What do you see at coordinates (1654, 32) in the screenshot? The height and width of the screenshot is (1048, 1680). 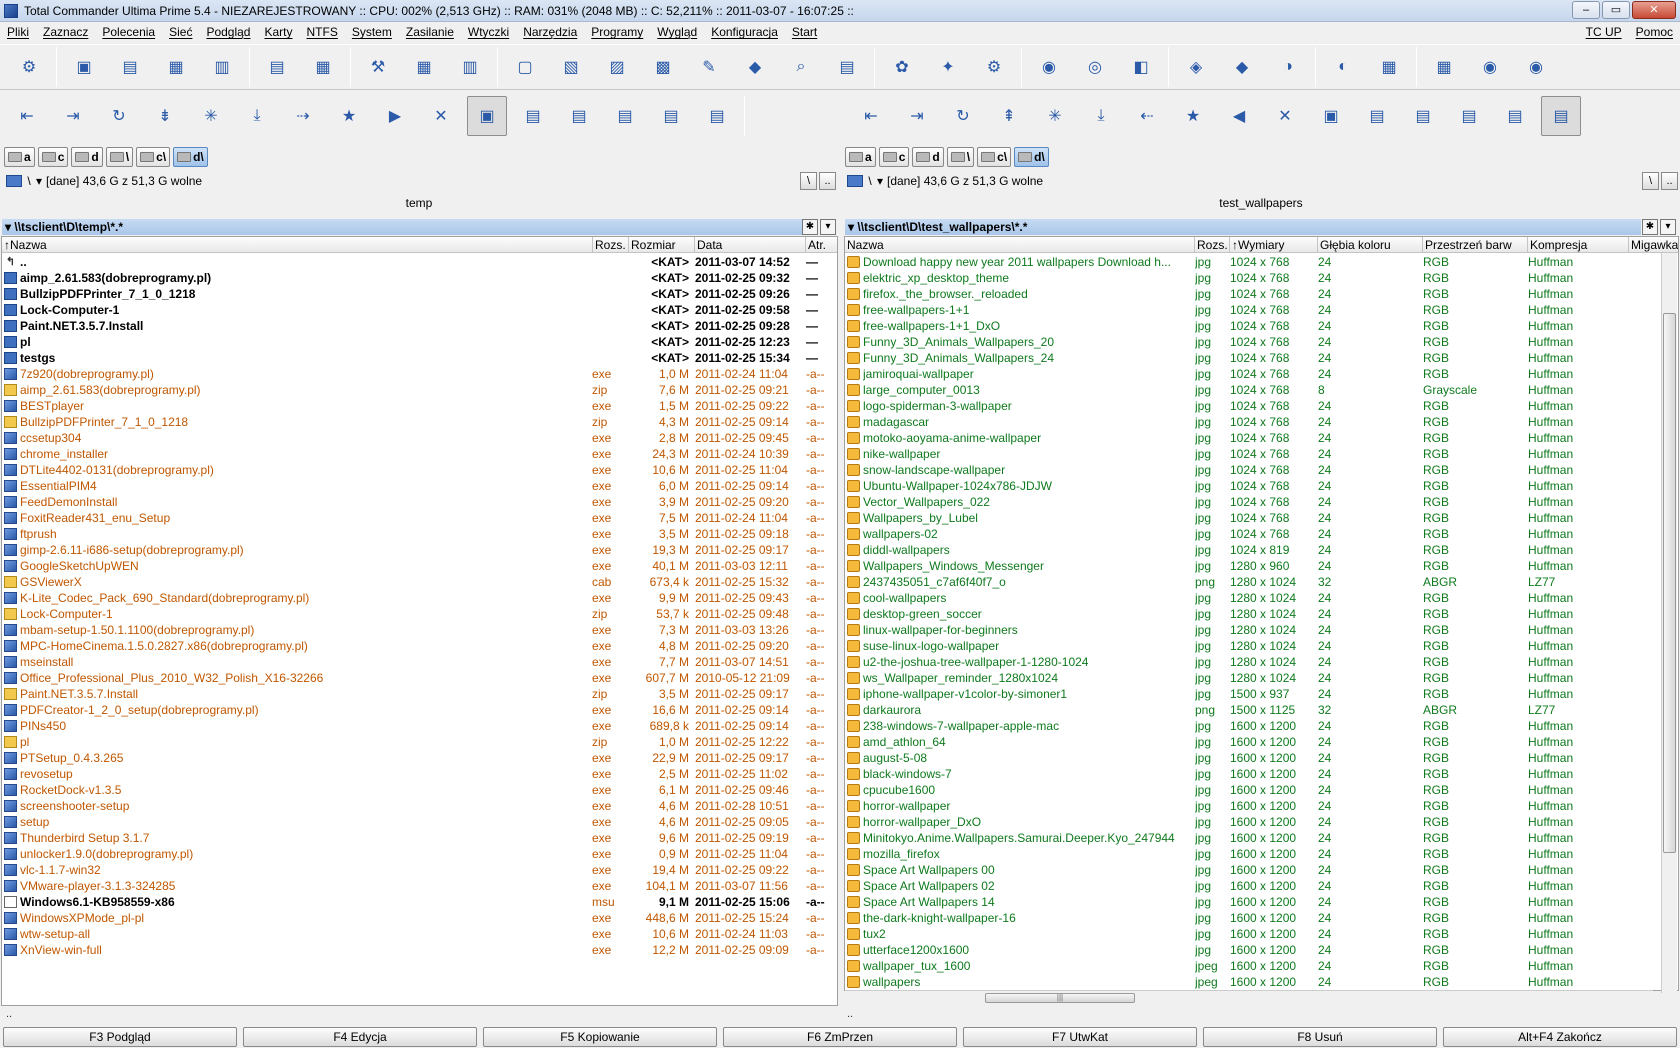 I see `menu-item-right-1: Pomoc` at bounding box center [1654, 32].